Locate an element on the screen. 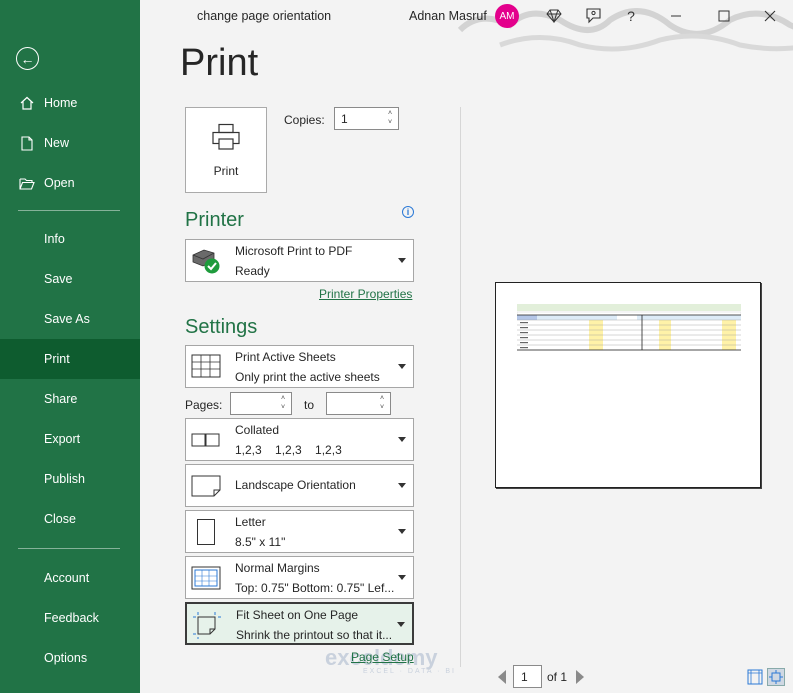 This screenshot has width=793, height=693. page-title: Print is located at coordinates (219, 63).